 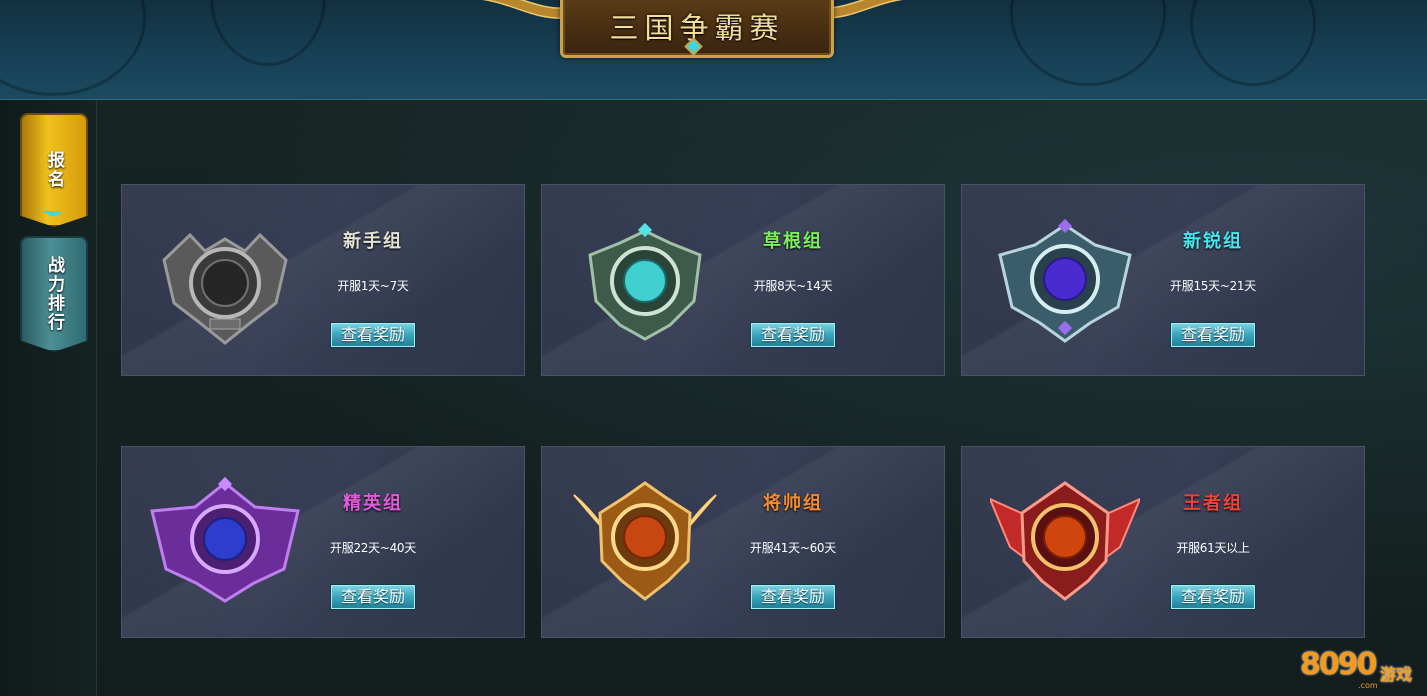 What do you see at coordinates (1065, 280) in the screenshot?
I see `sapphire-emblem-icon` at bounding box center [1065, 280].